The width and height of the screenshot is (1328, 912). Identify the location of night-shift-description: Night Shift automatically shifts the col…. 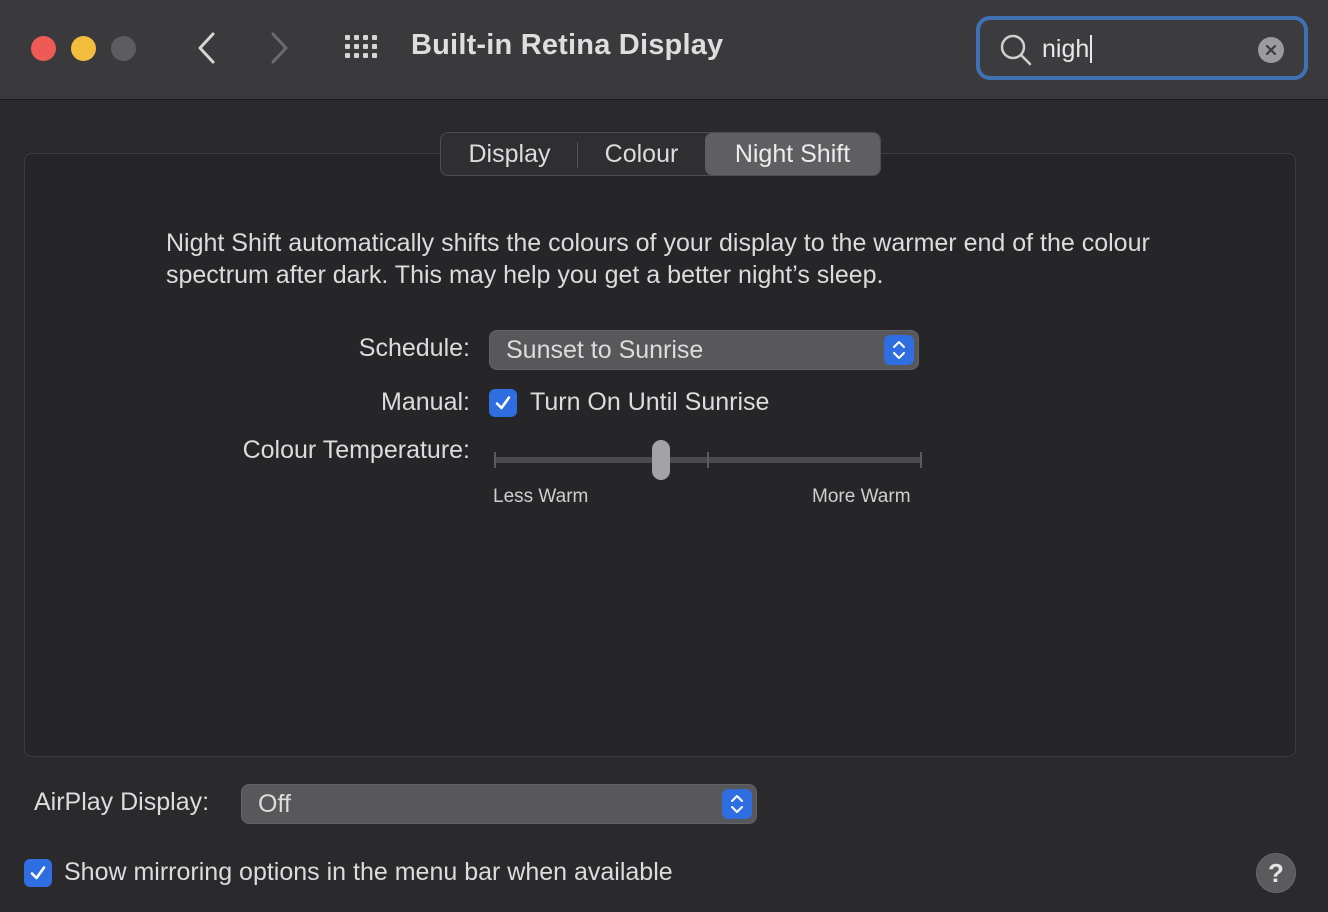
(658, 259).